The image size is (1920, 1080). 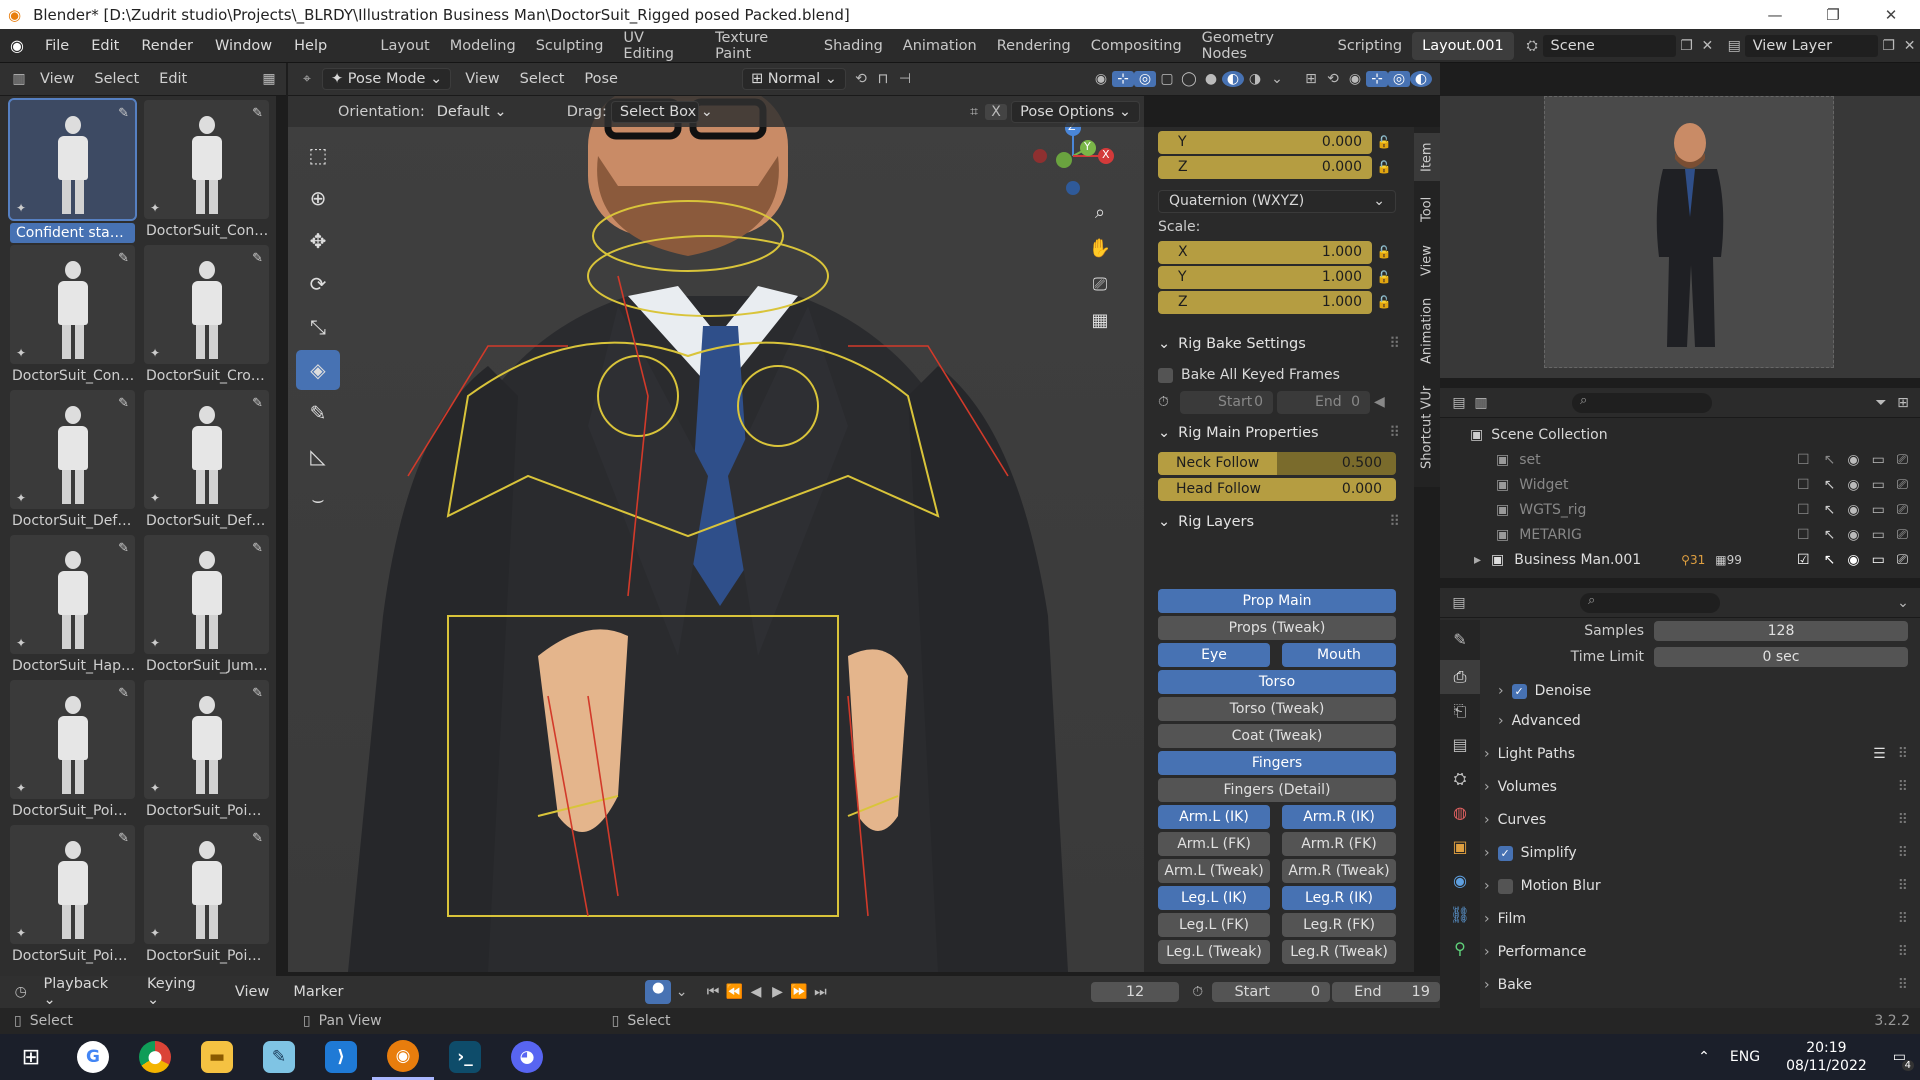 I want to click on asset-card: ✎ ✦ DoctorSuit_Happy, so click(x=72, y=604).